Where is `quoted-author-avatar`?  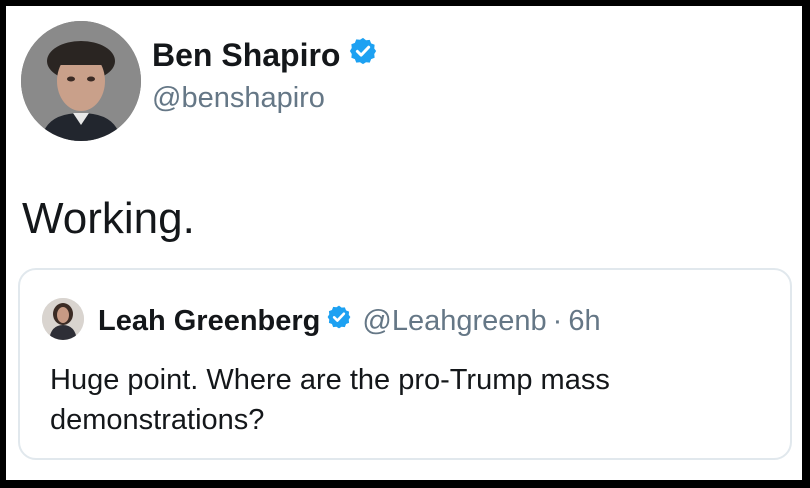 quoted-author-avatar is located at coordinates (63, 319).